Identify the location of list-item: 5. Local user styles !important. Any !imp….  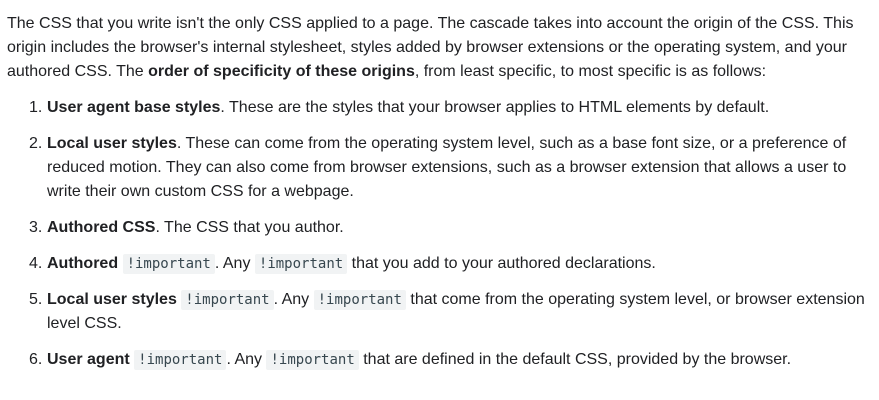
(450, 312).